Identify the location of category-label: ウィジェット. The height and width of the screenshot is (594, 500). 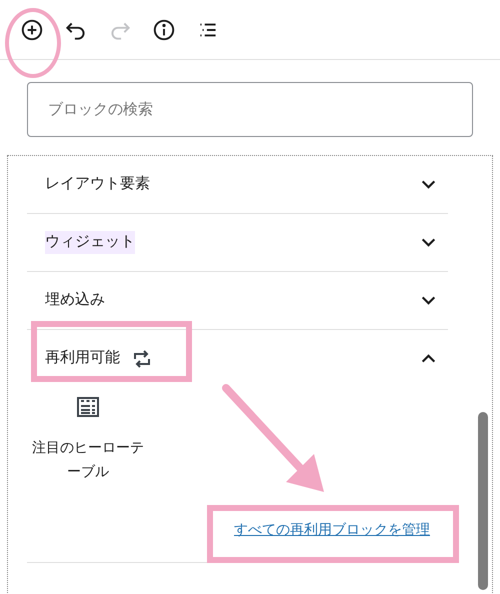
(90, 242).